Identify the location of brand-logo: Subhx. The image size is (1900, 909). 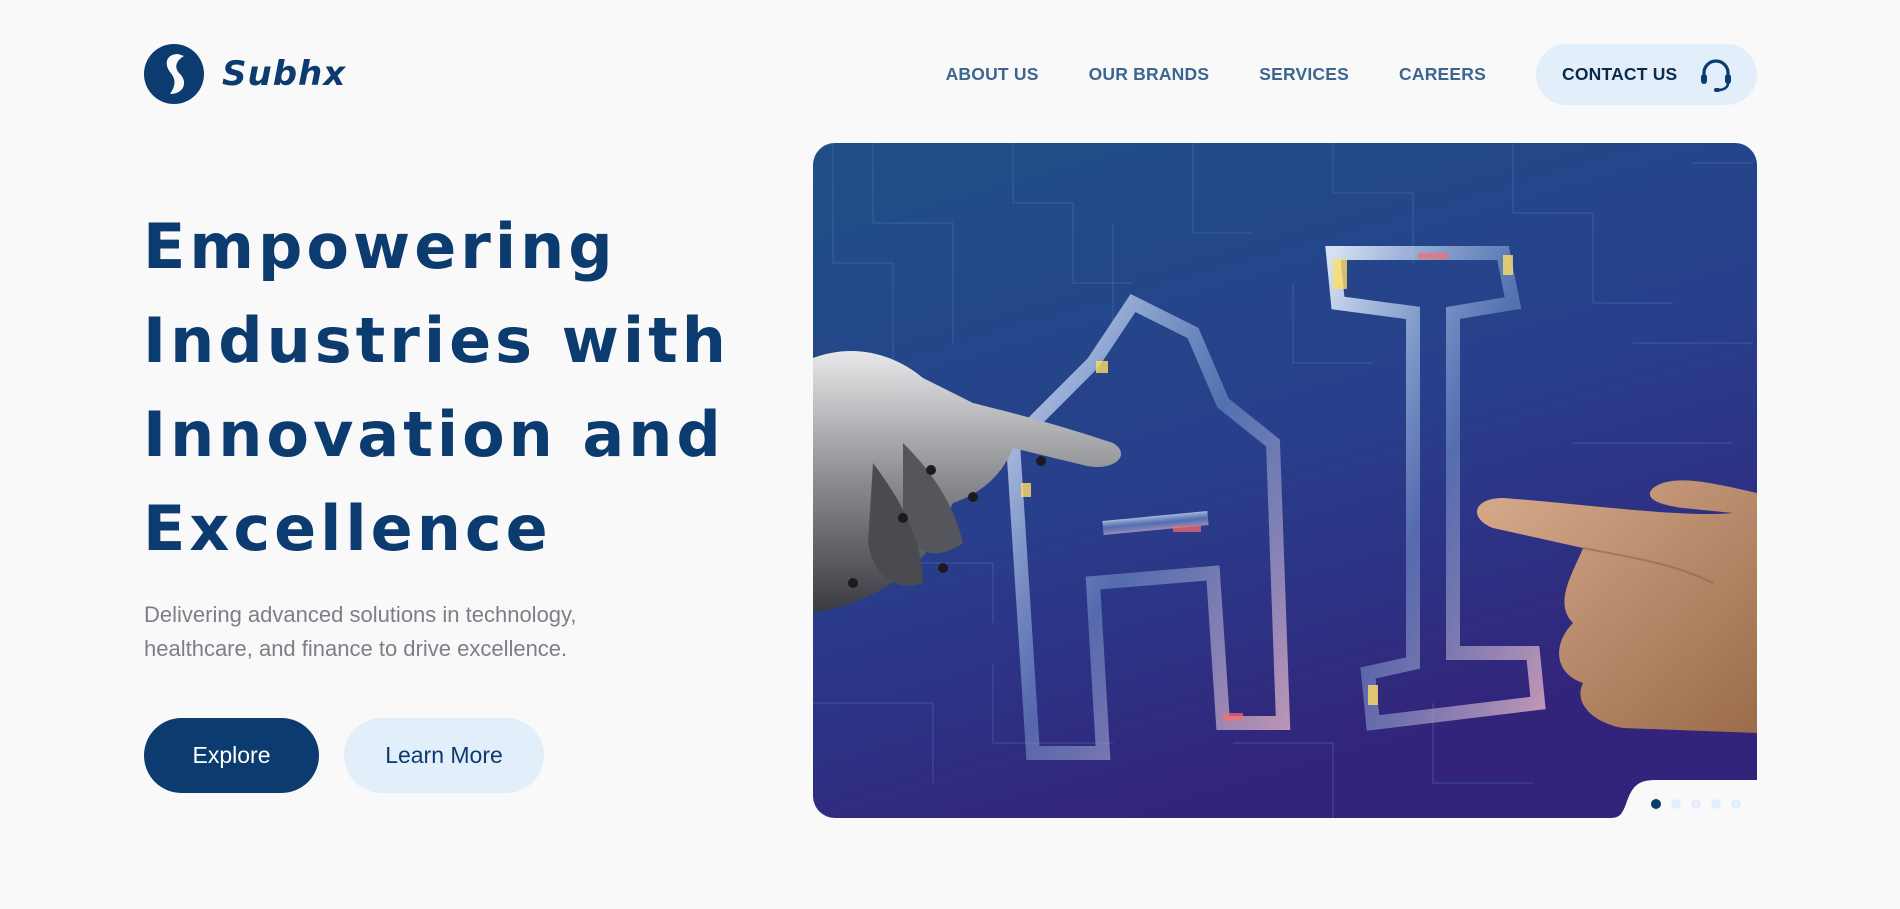
(245, 74).